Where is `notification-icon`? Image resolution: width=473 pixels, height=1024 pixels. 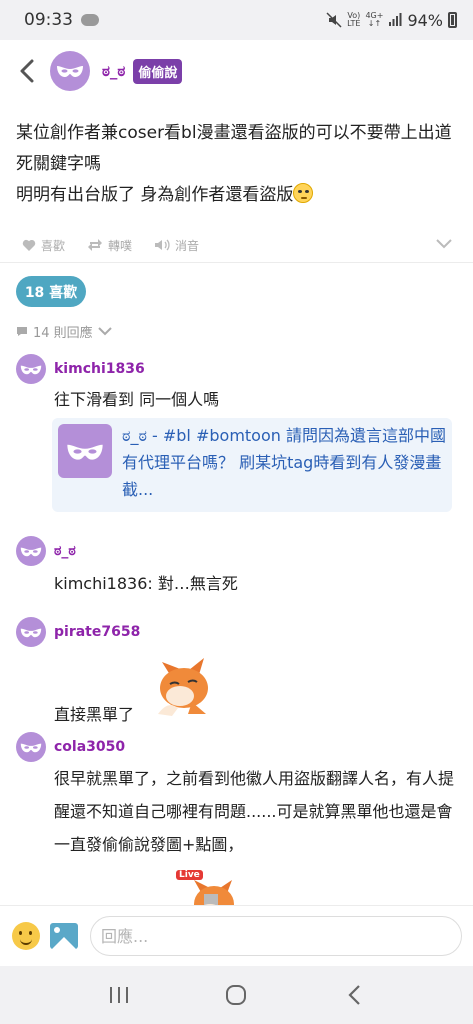
notification-icon is located at coordinates (90, 20).